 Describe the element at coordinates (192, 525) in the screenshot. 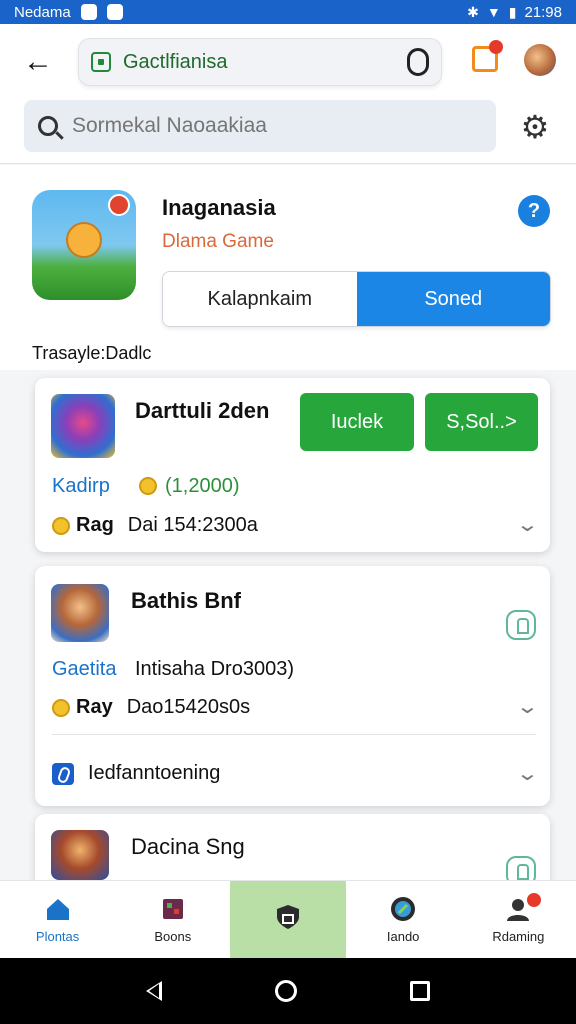

I see `rating-value: Dai 154:2300a` at that location.